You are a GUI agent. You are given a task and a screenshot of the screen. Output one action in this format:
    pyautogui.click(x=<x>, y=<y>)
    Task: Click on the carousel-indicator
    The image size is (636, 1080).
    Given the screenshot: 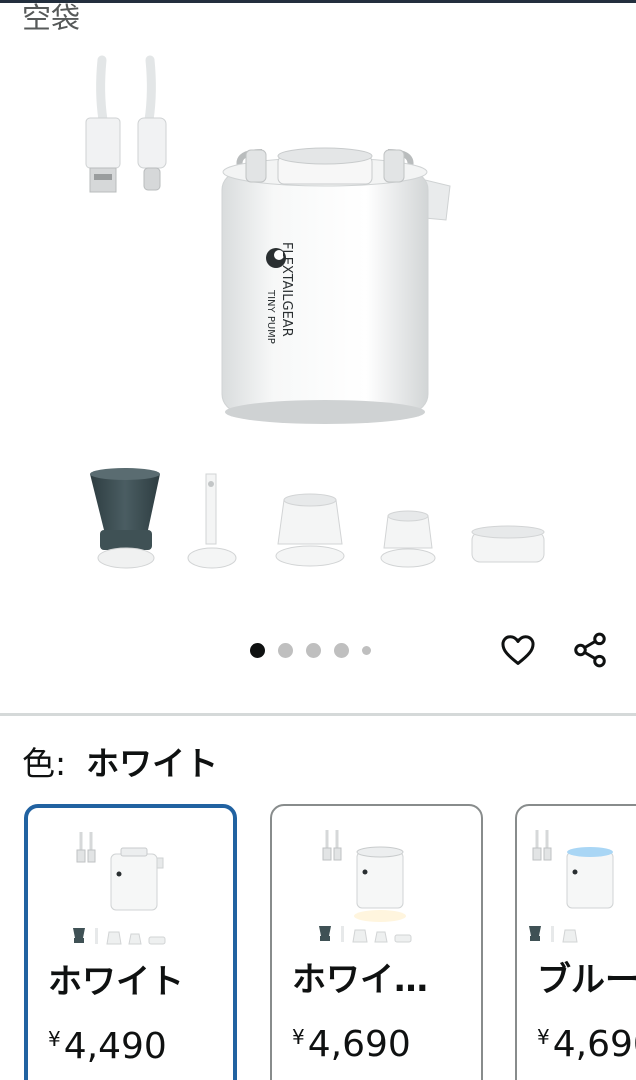 What is the action you would take?
    pyautogui.click(x=310, y=650)
    